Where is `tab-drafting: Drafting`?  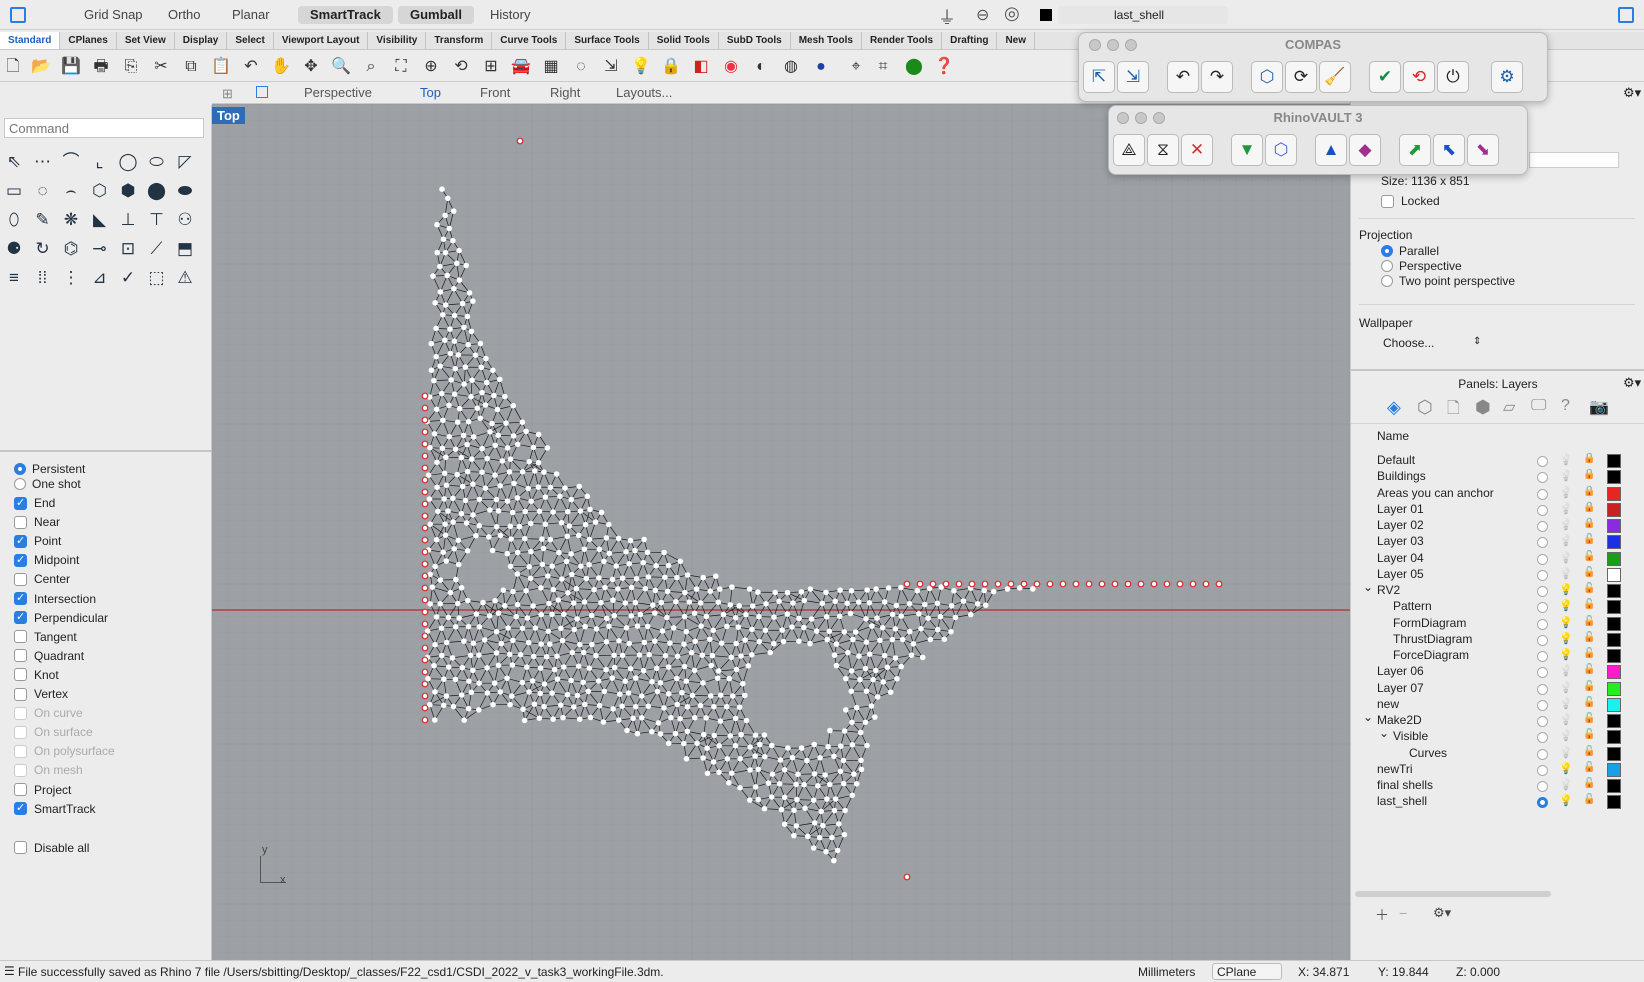
tab-drafting: Drafting is located at coordinates (970, 40).